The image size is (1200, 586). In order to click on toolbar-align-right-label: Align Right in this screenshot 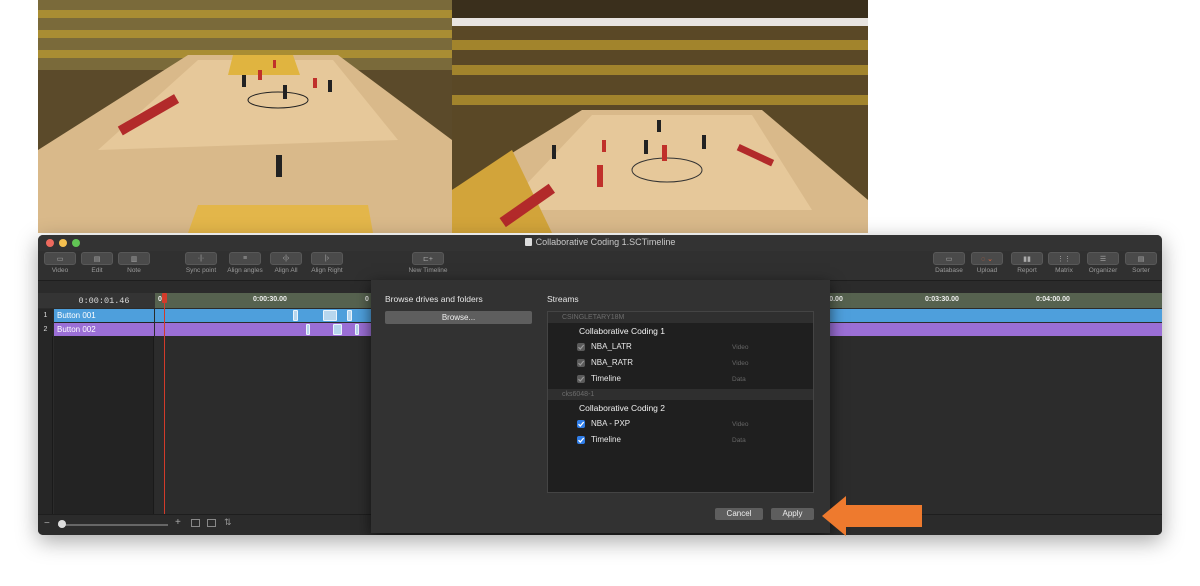, I will do `click(327, 270)`.